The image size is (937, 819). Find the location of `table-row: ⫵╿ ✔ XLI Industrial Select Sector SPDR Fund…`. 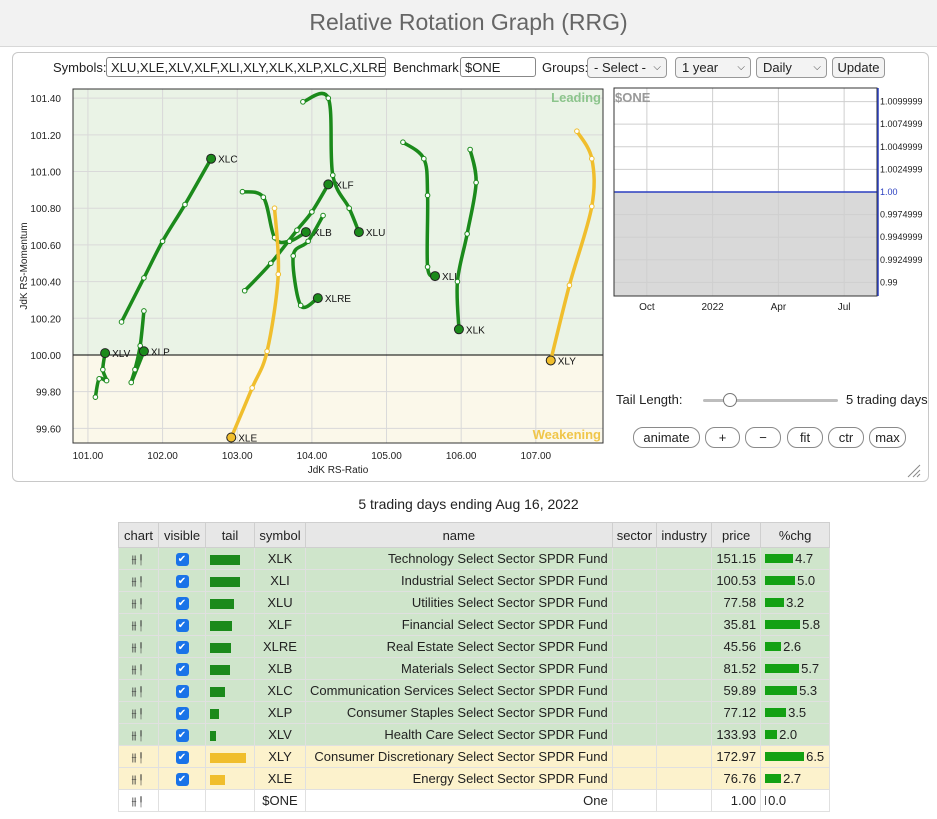

table-row: ⫵╿ ✔ XLI Industrial Select Sector SPDR Fund… is located at coordinates (474, 580).